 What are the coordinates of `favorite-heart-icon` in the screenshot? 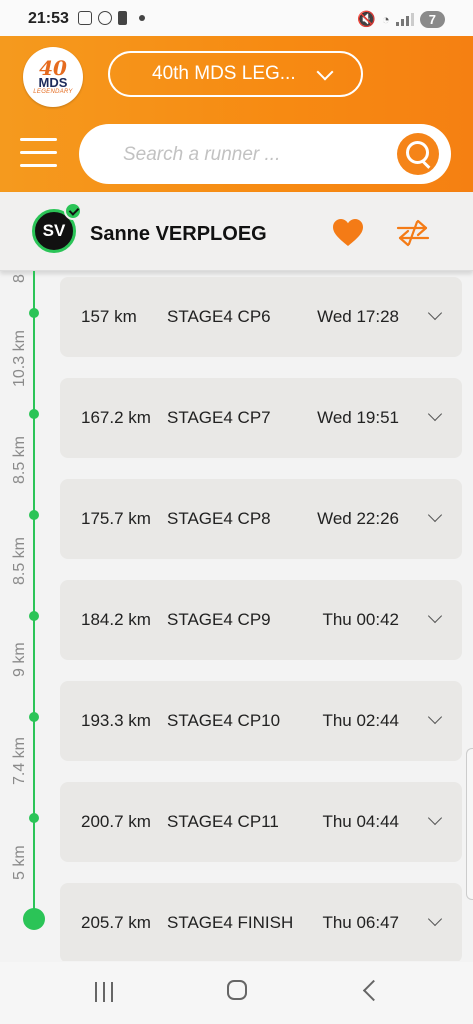 It's located at (348, 233).